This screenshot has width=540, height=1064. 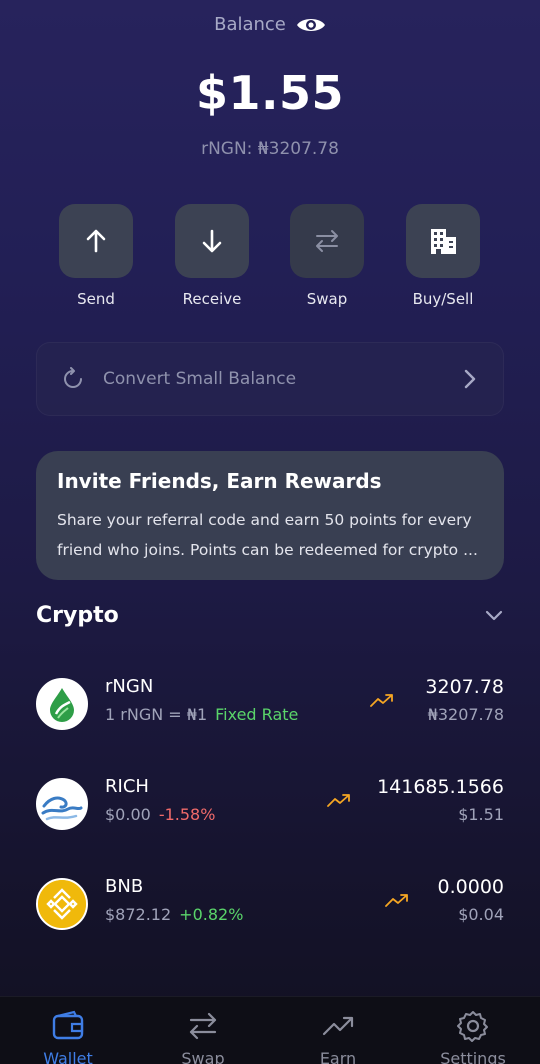 What do you see at coordinates (494, 616) in the screenshot?
I see `chevron-down-icon` at bounding box center [494, 616].